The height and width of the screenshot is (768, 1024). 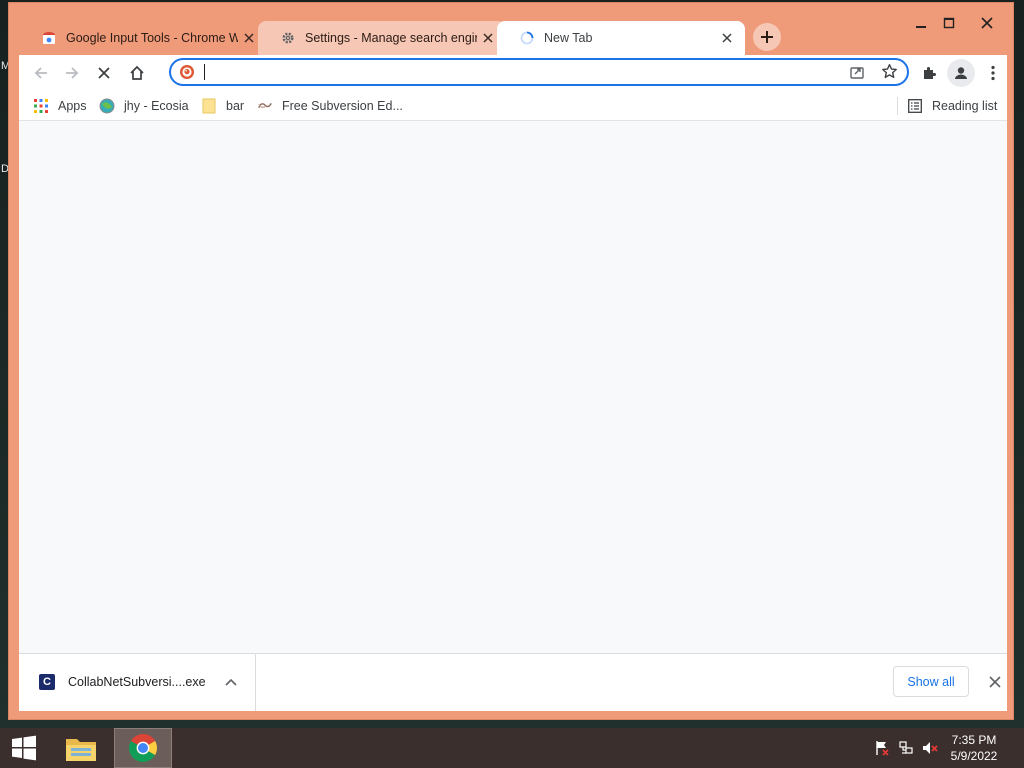 I want to click on tab-title: Google Input Tools - Chrome We, so click(x=152, y=38).